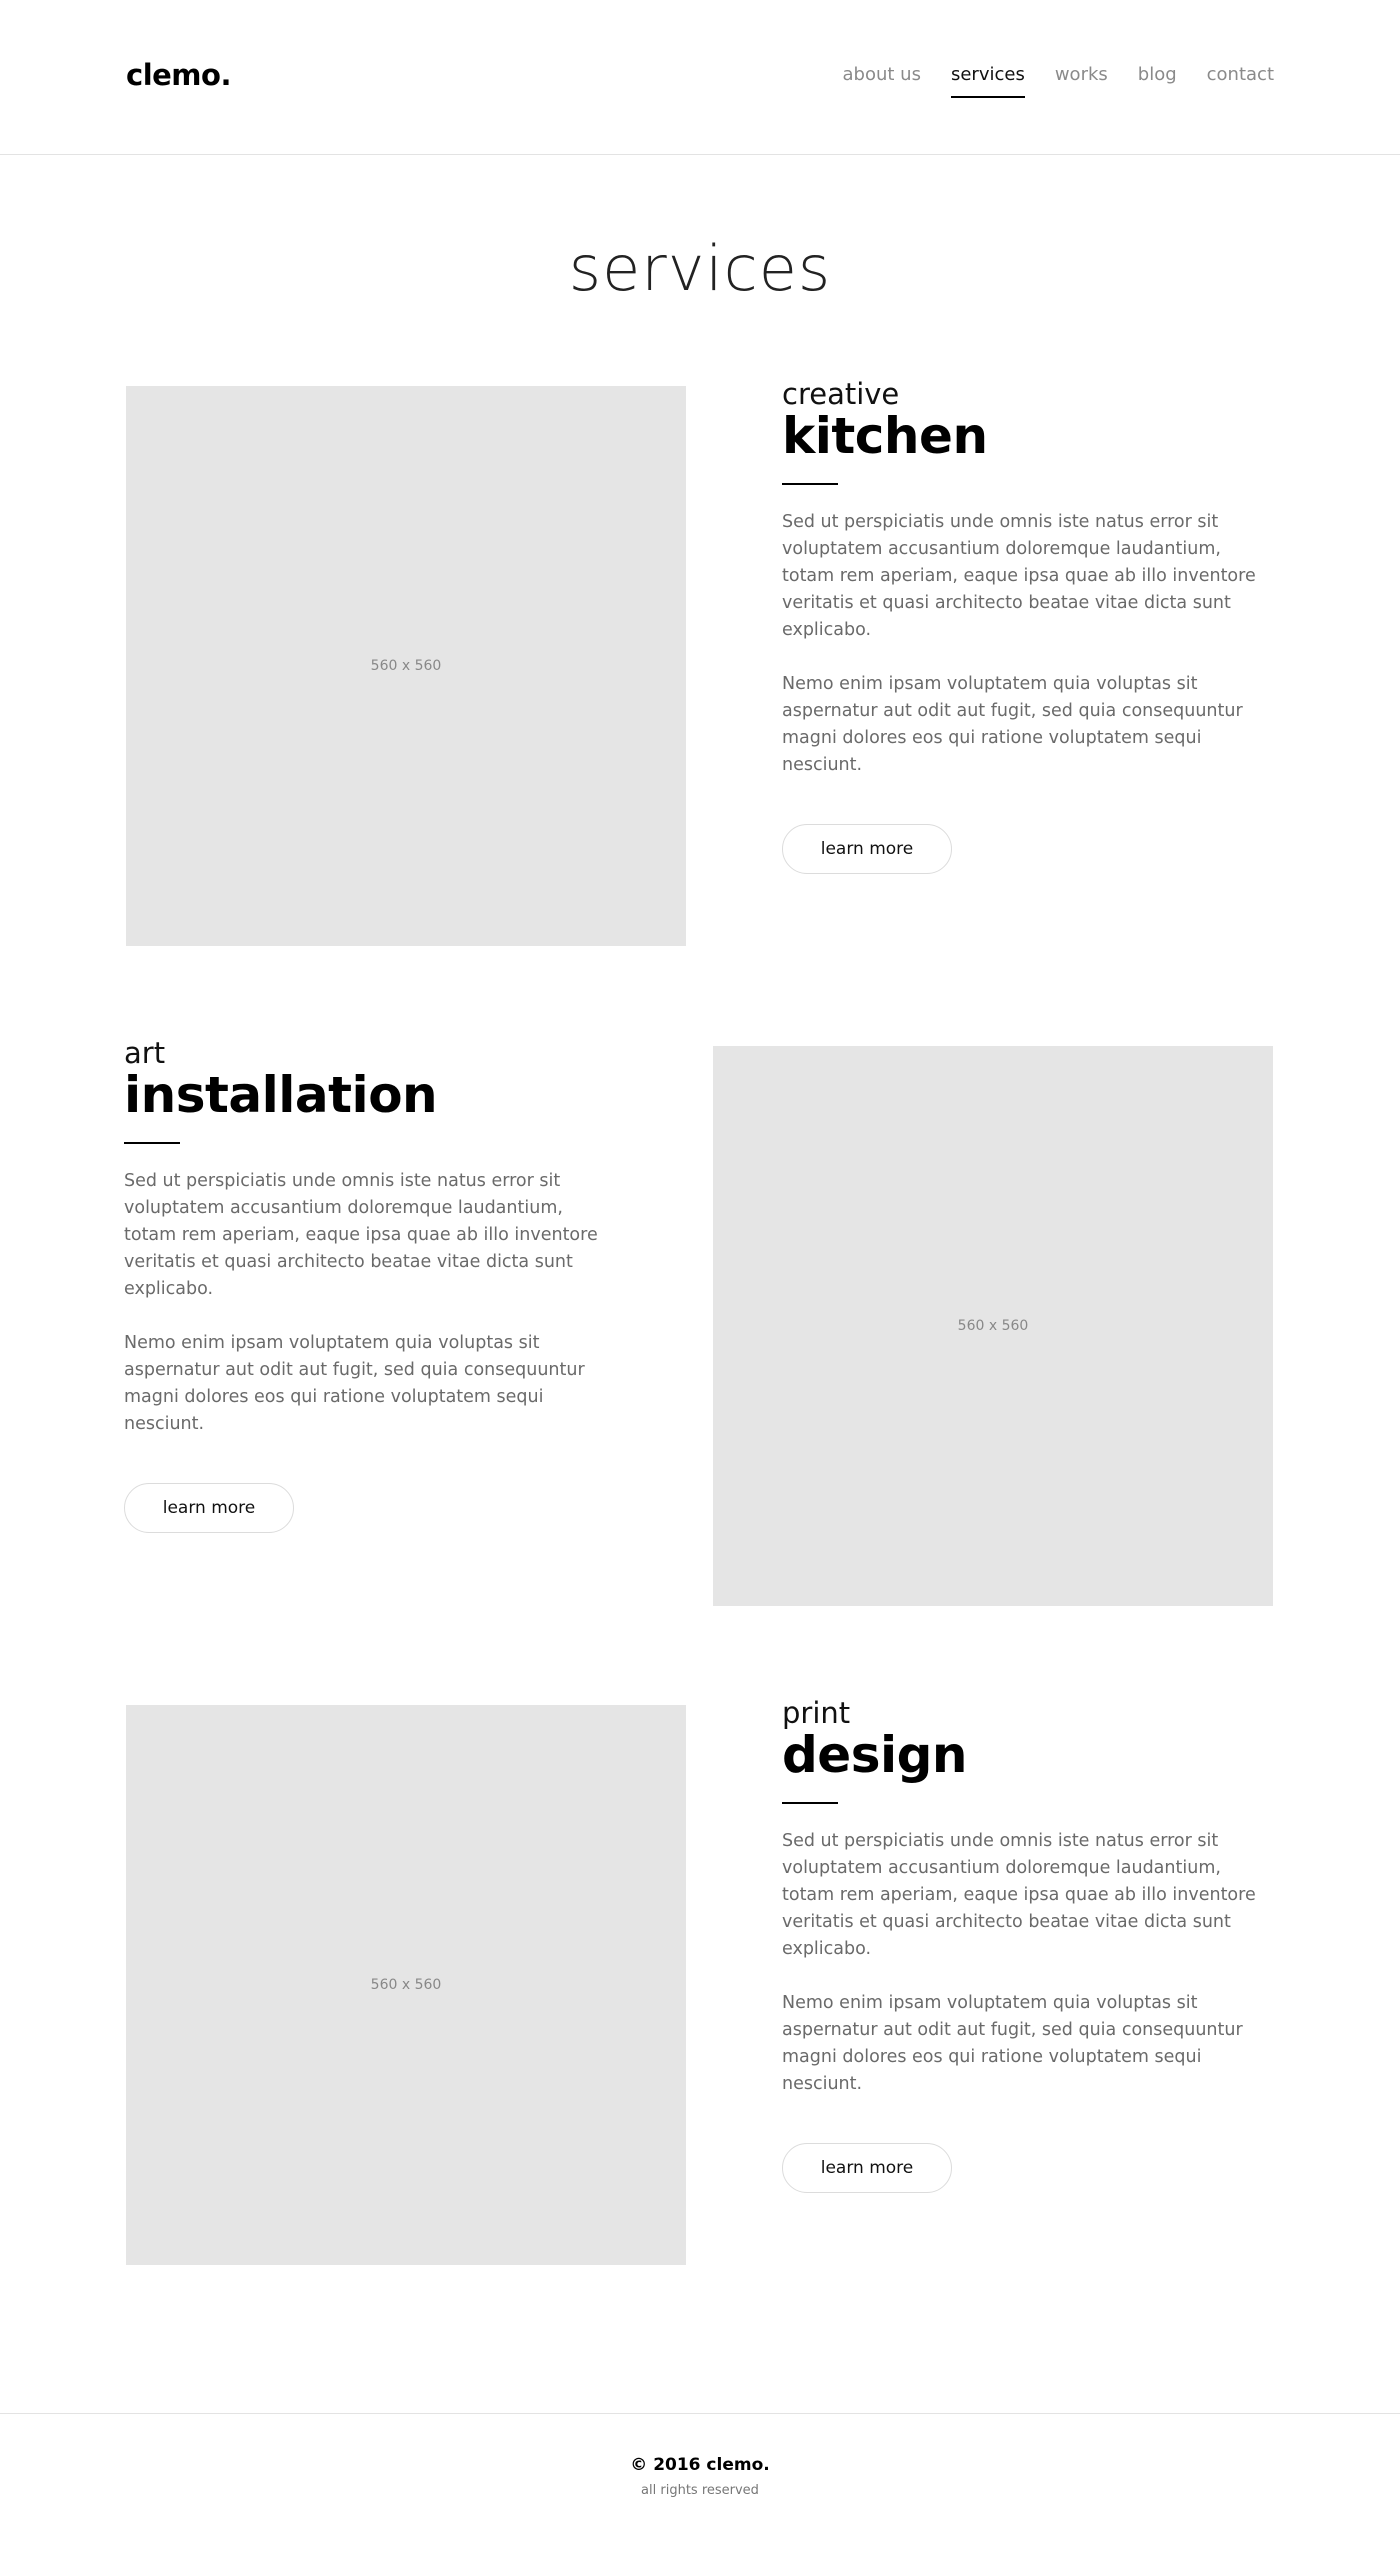  What do you see at coordinates (700, 268) in the screenshot?
I see `page-title: services` at bounding box center [700, 268].